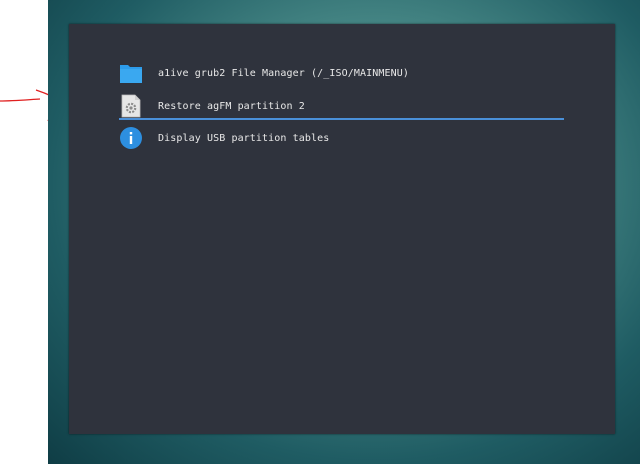 The width and height of the screenshot is (640, 464). What do you see at coordinates (131, 106) in the screenshot?
I see `settings-file-icon` at bounding box center [131, 106].